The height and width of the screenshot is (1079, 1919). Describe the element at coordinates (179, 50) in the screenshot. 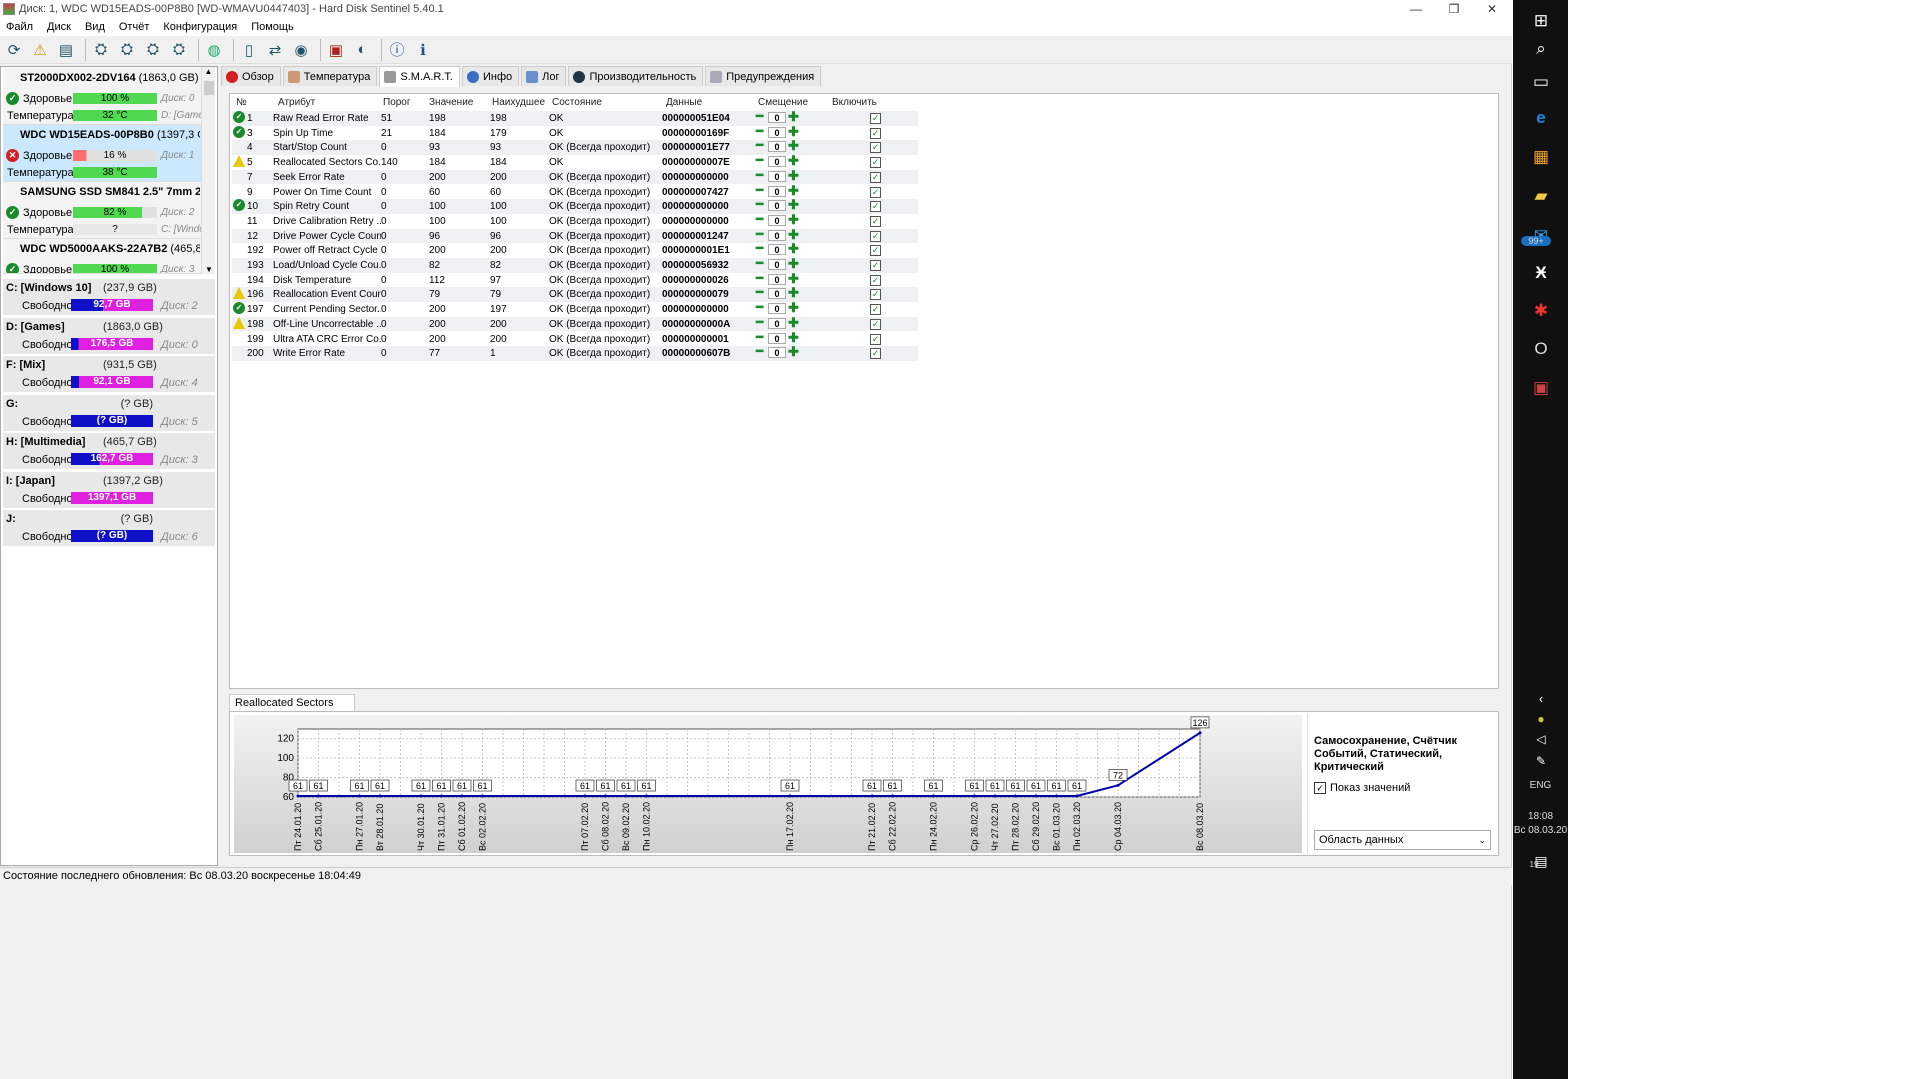

I see `disk-tool-icon: ⛭` at that location.